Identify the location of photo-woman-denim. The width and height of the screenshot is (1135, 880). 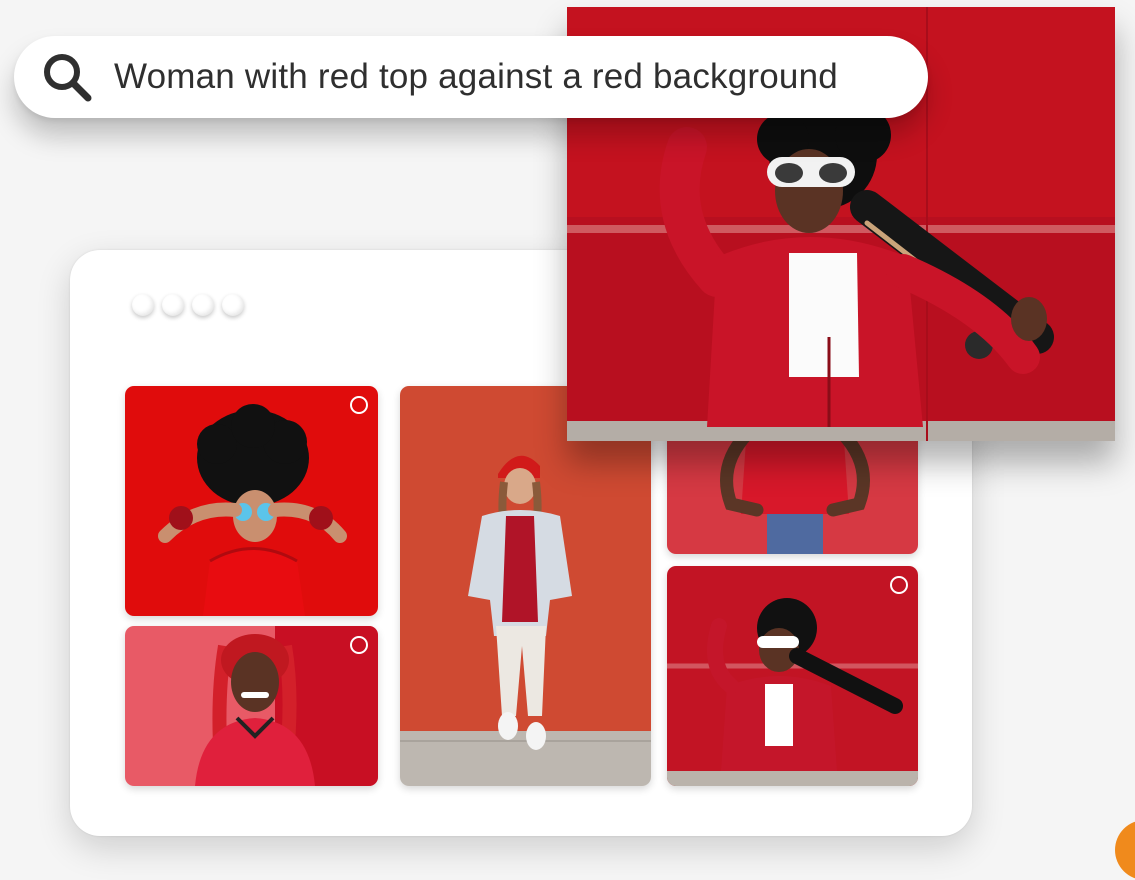
(525, 586).